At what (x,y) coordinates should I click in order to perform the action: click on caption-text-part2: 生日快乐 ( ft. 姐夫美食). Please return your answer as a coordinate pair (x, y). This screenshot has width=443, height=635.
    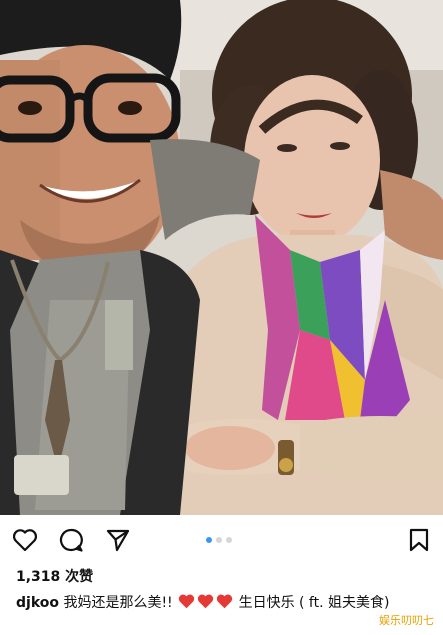
    Looking at the image, I should click on (312, 603).